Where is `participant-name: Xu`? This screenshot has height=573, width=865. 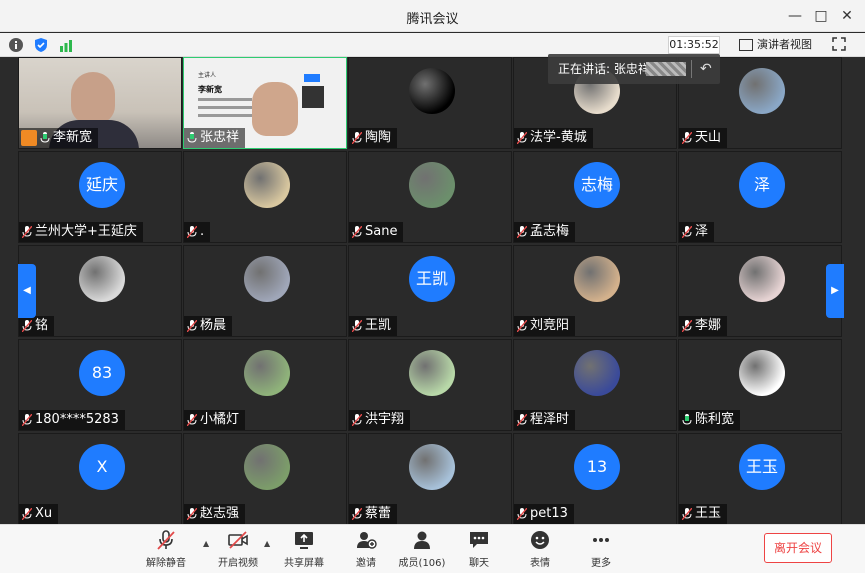 participant-name: Xu is located at coordinates (44, 513).